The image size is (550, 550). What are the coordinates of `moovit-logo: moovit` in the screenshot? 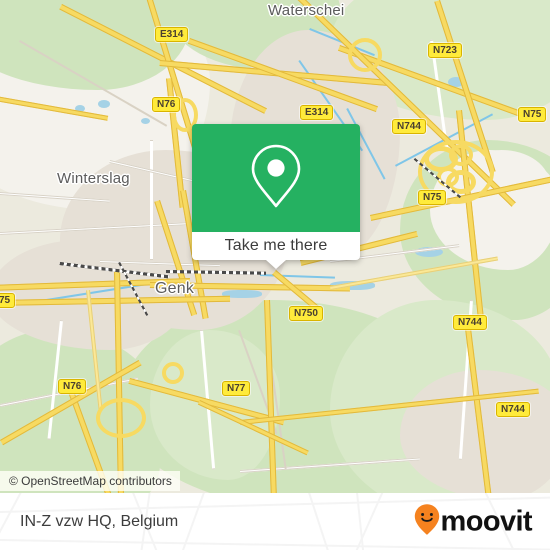 It's located at (473, 521).